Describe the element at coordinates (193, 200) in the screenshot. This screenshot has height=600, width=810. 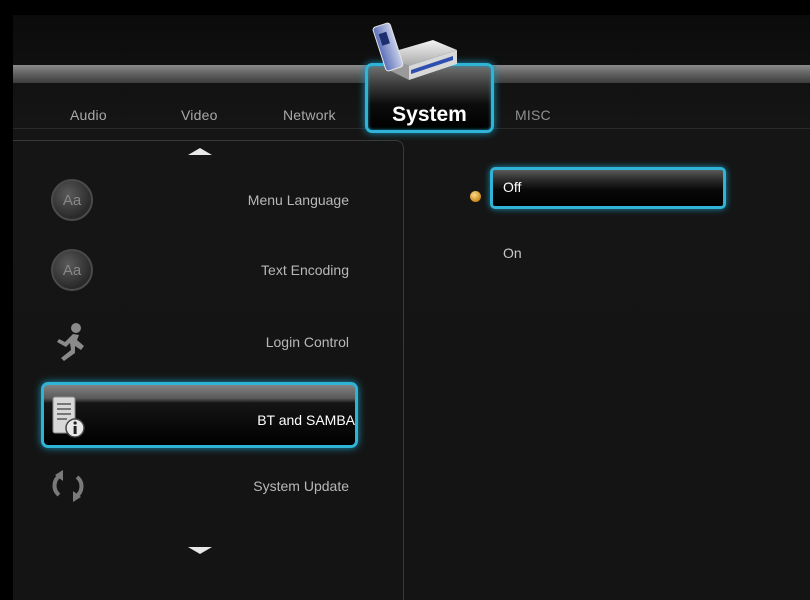
I see `menu-item-menu-language: Aa Menu Language` at that location.